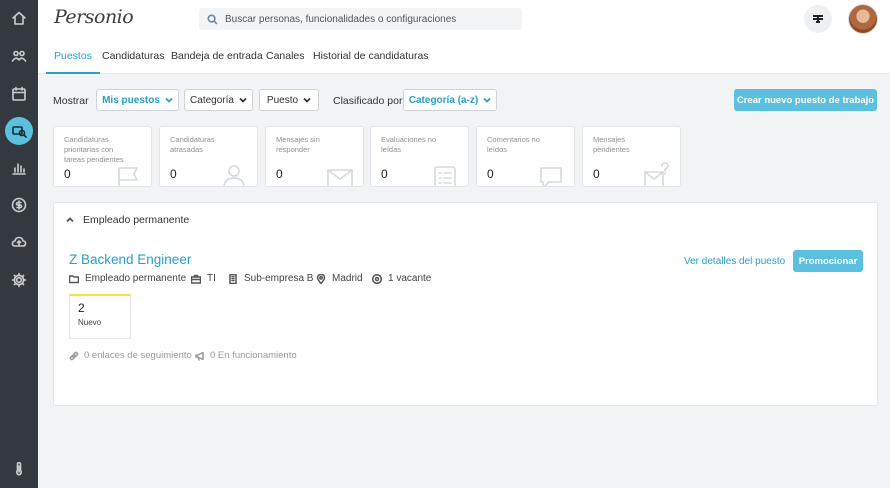  Describe the element at coordinates (19, 205) in the screenshot. I see `payroll-icon` at that location.